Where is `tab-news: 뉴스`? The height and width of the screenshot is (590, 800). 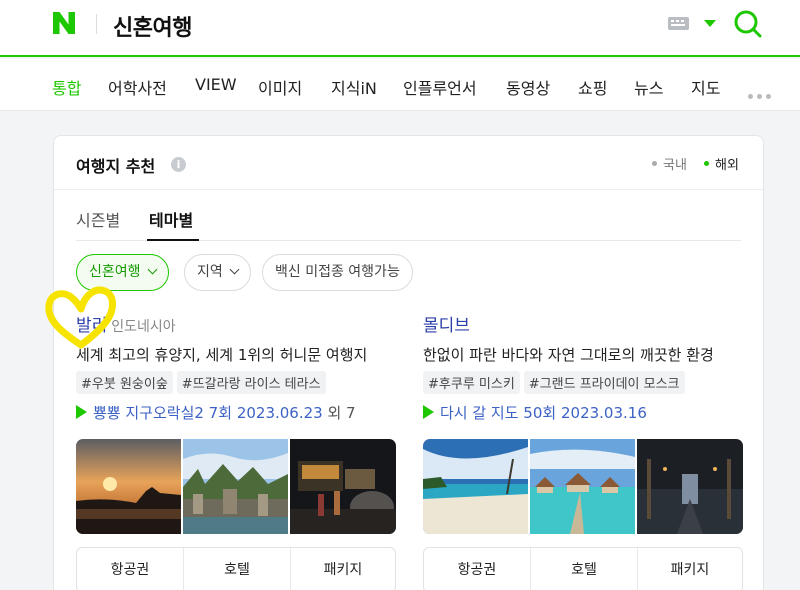
tab-news: 뉴스 is located at coordinates (648, 87).